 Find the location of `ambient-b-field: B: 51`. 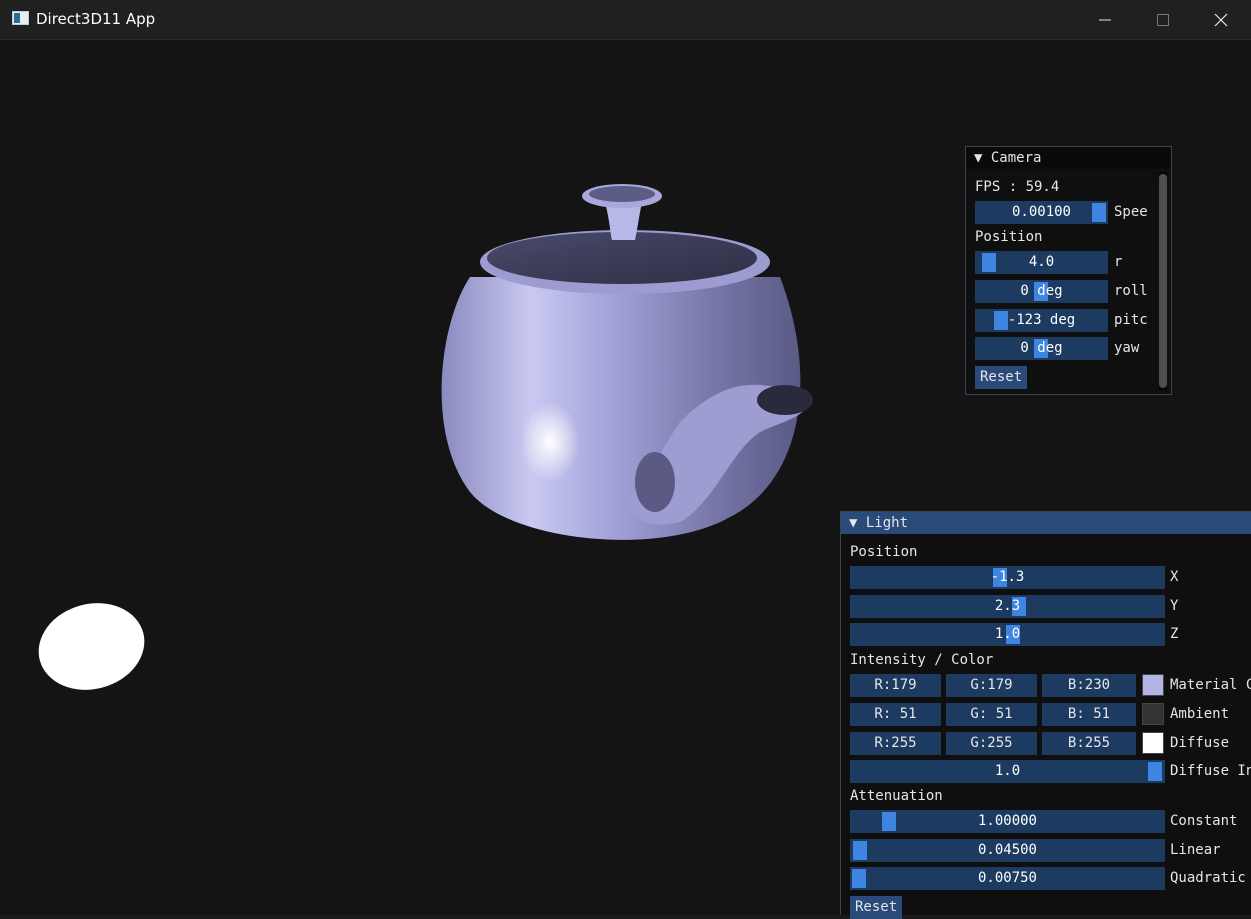

ambient-b-field: B: 51 is located at coordinates (1089, 714).